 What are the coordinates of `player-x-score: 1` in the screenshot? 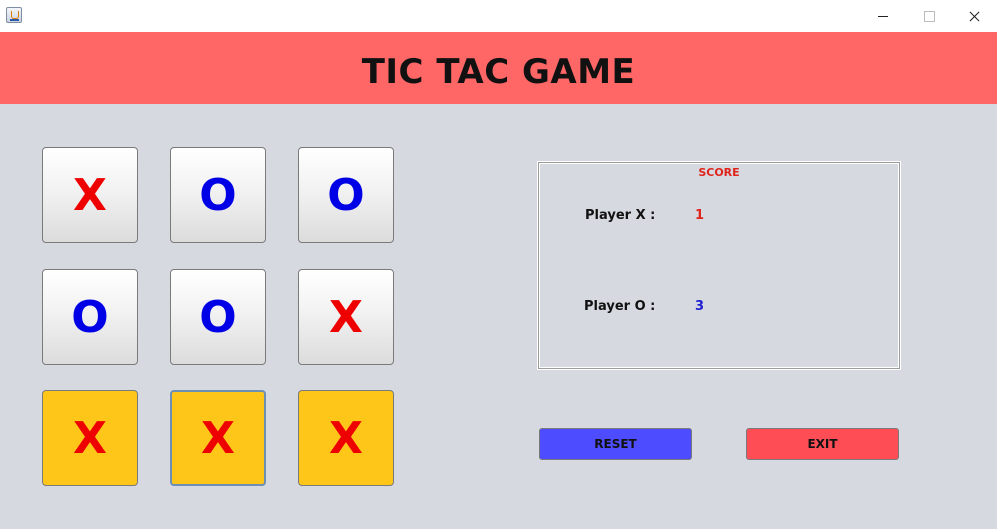 It's located at (700, 215).